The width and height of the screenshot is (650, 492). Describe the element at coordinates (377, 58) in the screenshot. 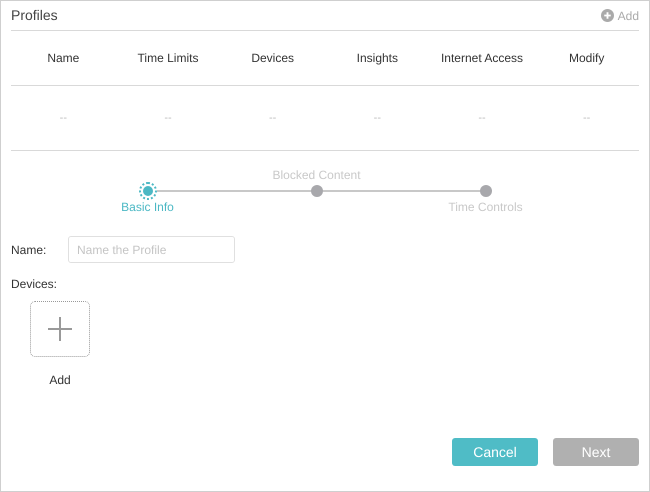

I see `column-header: Insights` at that location.